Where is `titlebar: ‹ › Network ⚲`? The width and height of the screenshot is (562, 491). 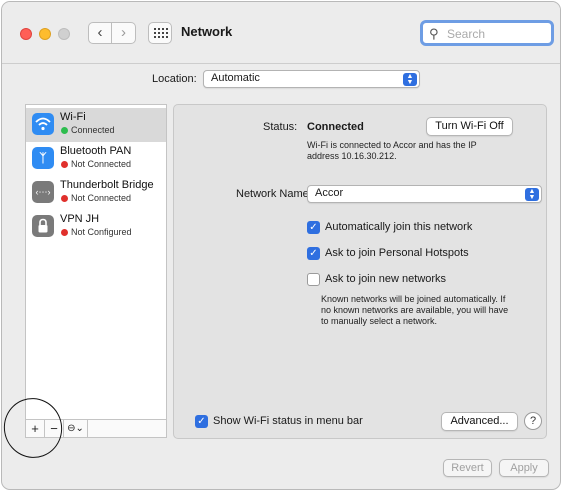
titlebar: ‹ › Network ⚲ is located at coordinates (281, 33).